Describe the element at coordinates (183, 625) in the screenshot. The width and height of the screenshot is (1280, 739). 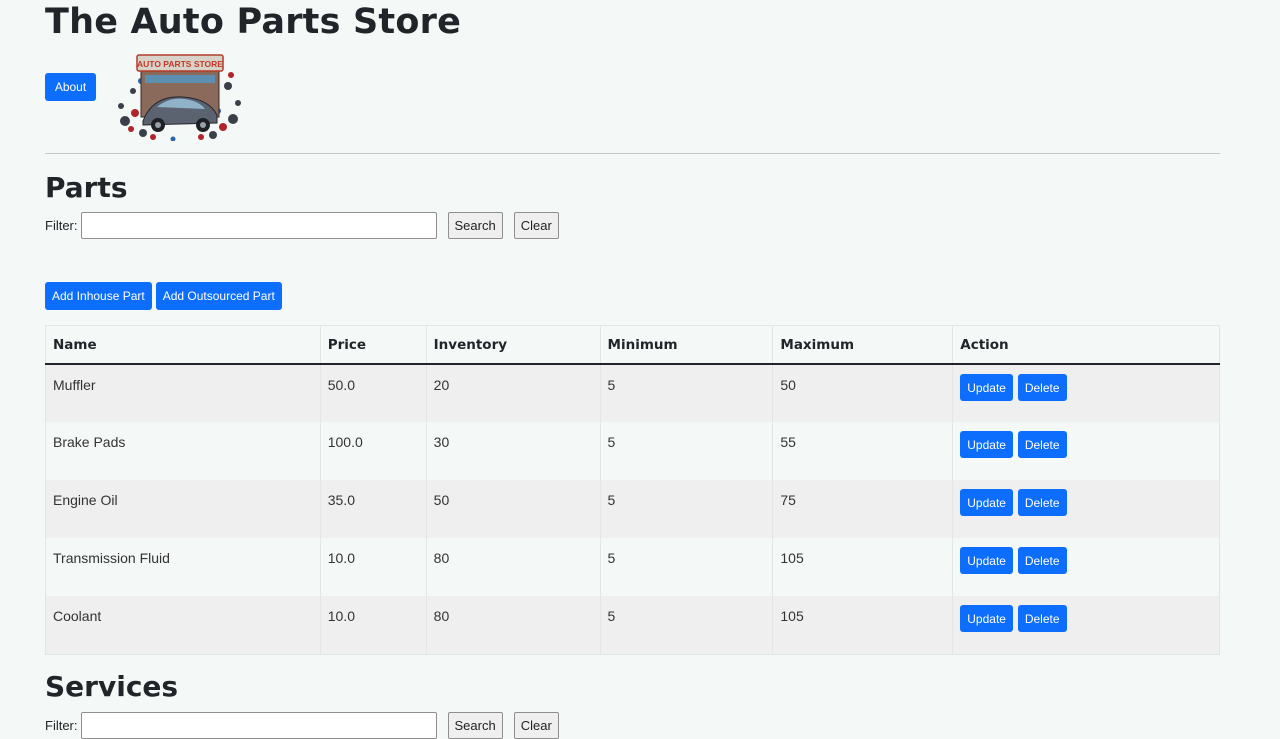
I see `cell-name: Coolant` at that location.